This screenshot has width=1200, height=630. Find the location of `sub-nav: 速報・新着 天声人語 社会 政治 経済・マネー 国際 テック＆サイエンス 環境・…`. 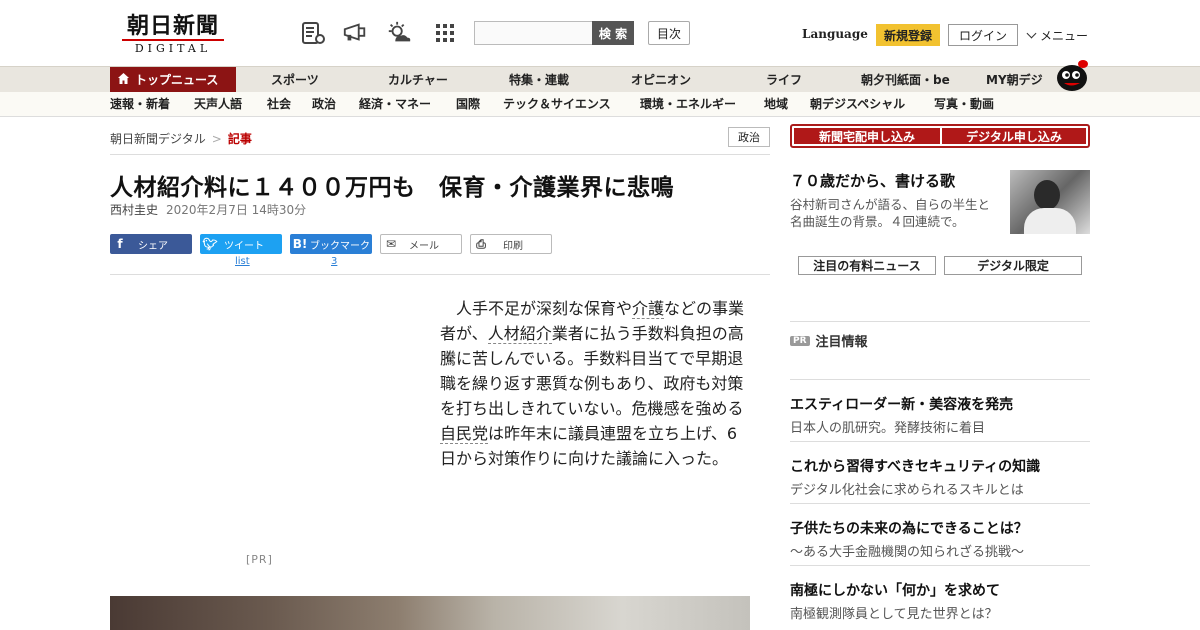

sub-nav: 速報・新着 天声人語 社会 政治 経済・マネー 国際 テック＆サイエンス 環境・… is located at coordinates (600, 104).